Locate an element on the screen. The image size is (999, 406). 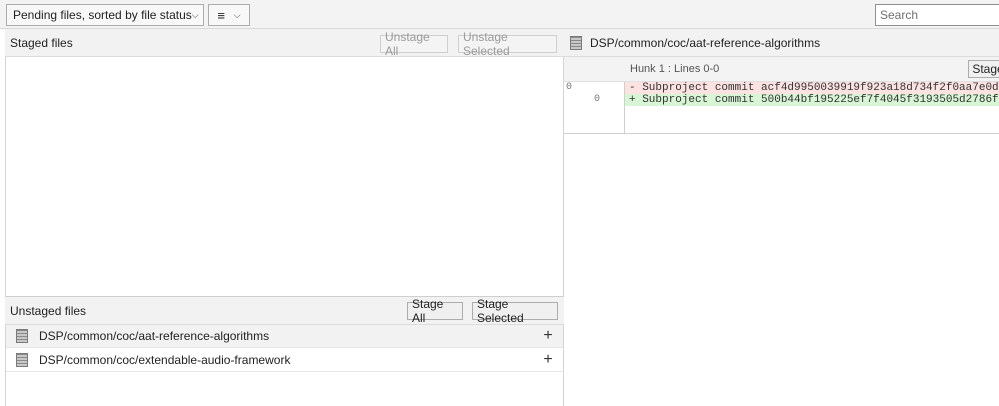
diff-bottom-border is located at coordinates (781, 133).